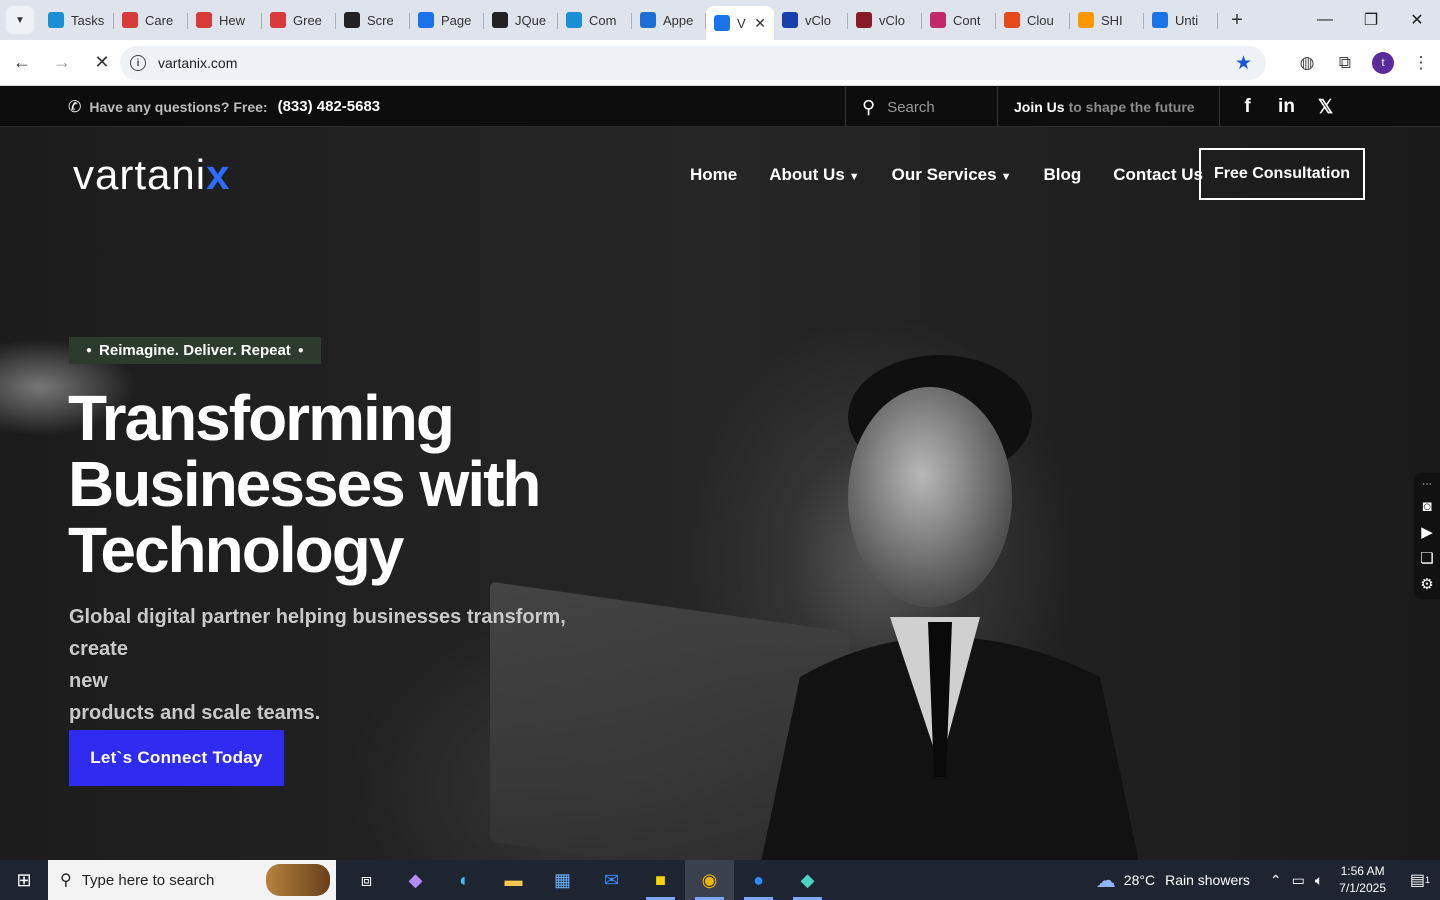  What do you see at coordinates (464, 880) in the screenshot?
I see `edge-icon: ◐` at bounding box center [464, 880].